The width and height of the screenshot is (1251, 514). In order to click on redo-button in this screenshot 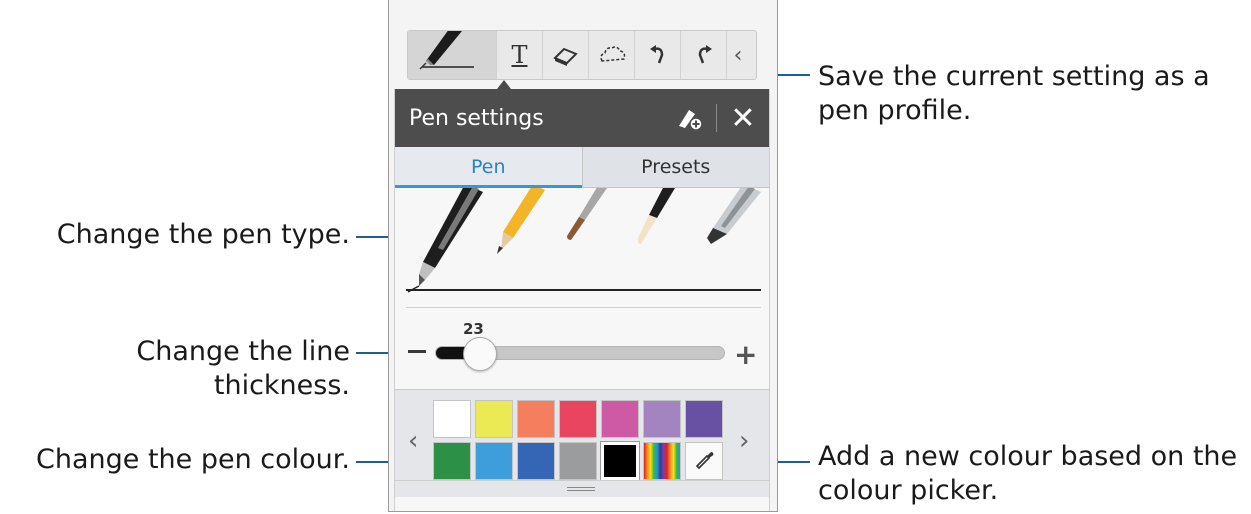, I will do `click(704, 55)`.